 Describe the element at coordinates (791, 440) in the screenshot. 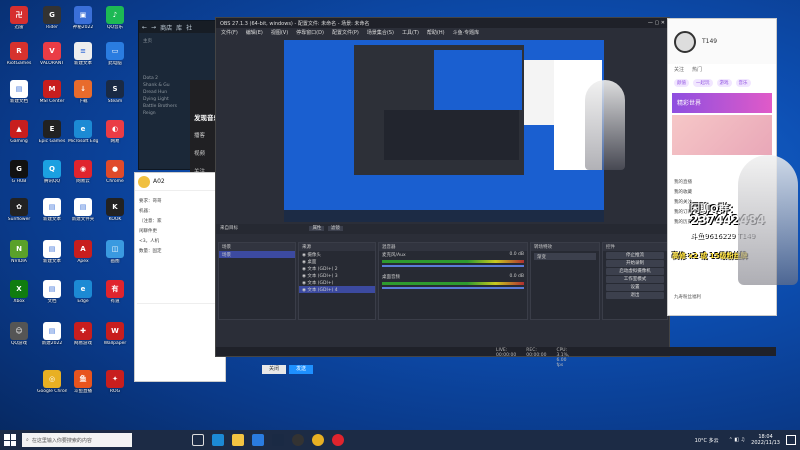

I see `notification-icon` at that location.